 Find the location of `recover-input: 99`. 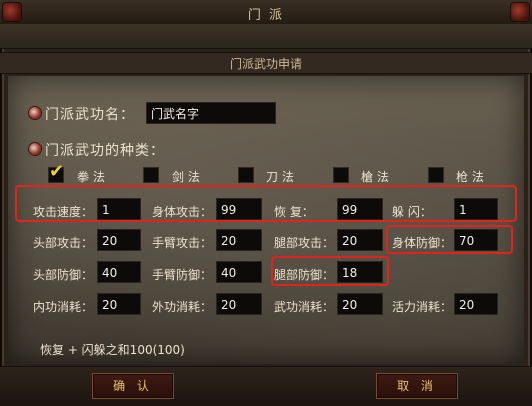

recover-input: 99 is located at coordinates (360, 209).